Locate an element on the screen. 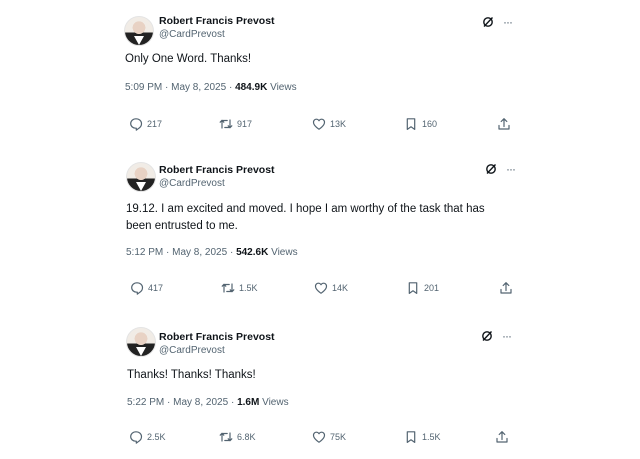  like-button: 75K is located at coordinates (329, 437).